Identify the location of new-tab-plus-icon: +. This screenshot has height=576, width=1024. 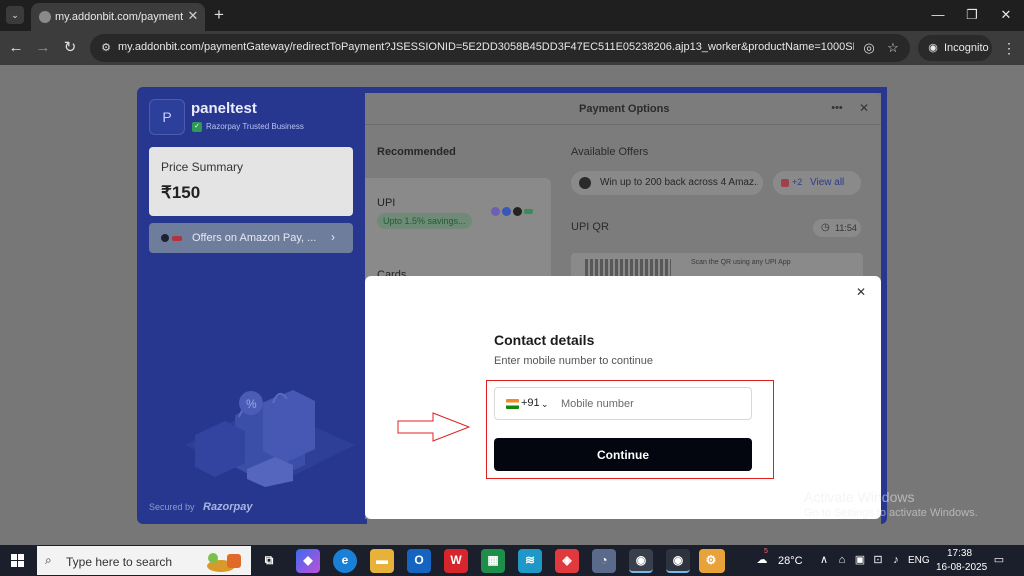
(219, 15).